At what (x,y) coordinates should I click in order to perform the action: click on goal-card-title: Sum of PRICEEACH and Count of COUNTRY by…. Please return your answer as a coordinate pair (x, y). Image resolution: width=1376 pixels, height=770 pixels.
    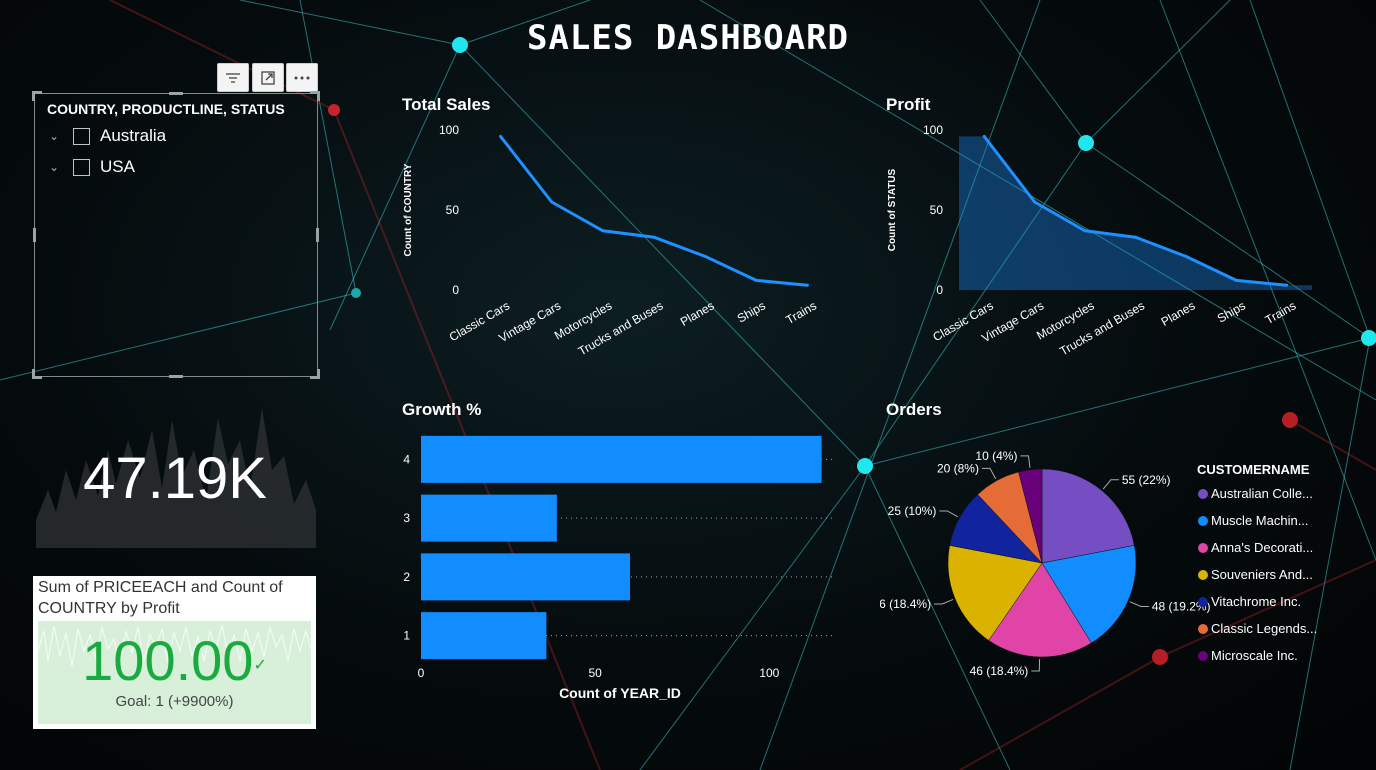
    Looking at the image, I should click on (160, 598).